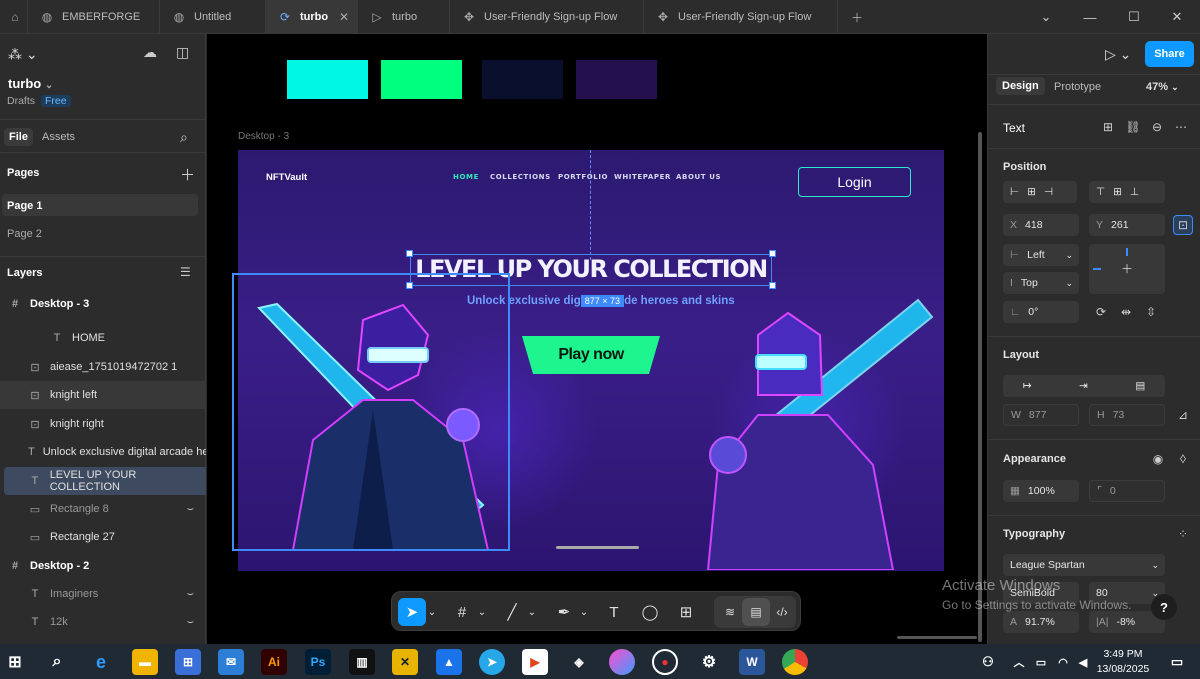  What do you see at coordinates (103, 395) in the screenshot?
I see `layer-item: ⊡ knight left` at bounding box center [103, 395].